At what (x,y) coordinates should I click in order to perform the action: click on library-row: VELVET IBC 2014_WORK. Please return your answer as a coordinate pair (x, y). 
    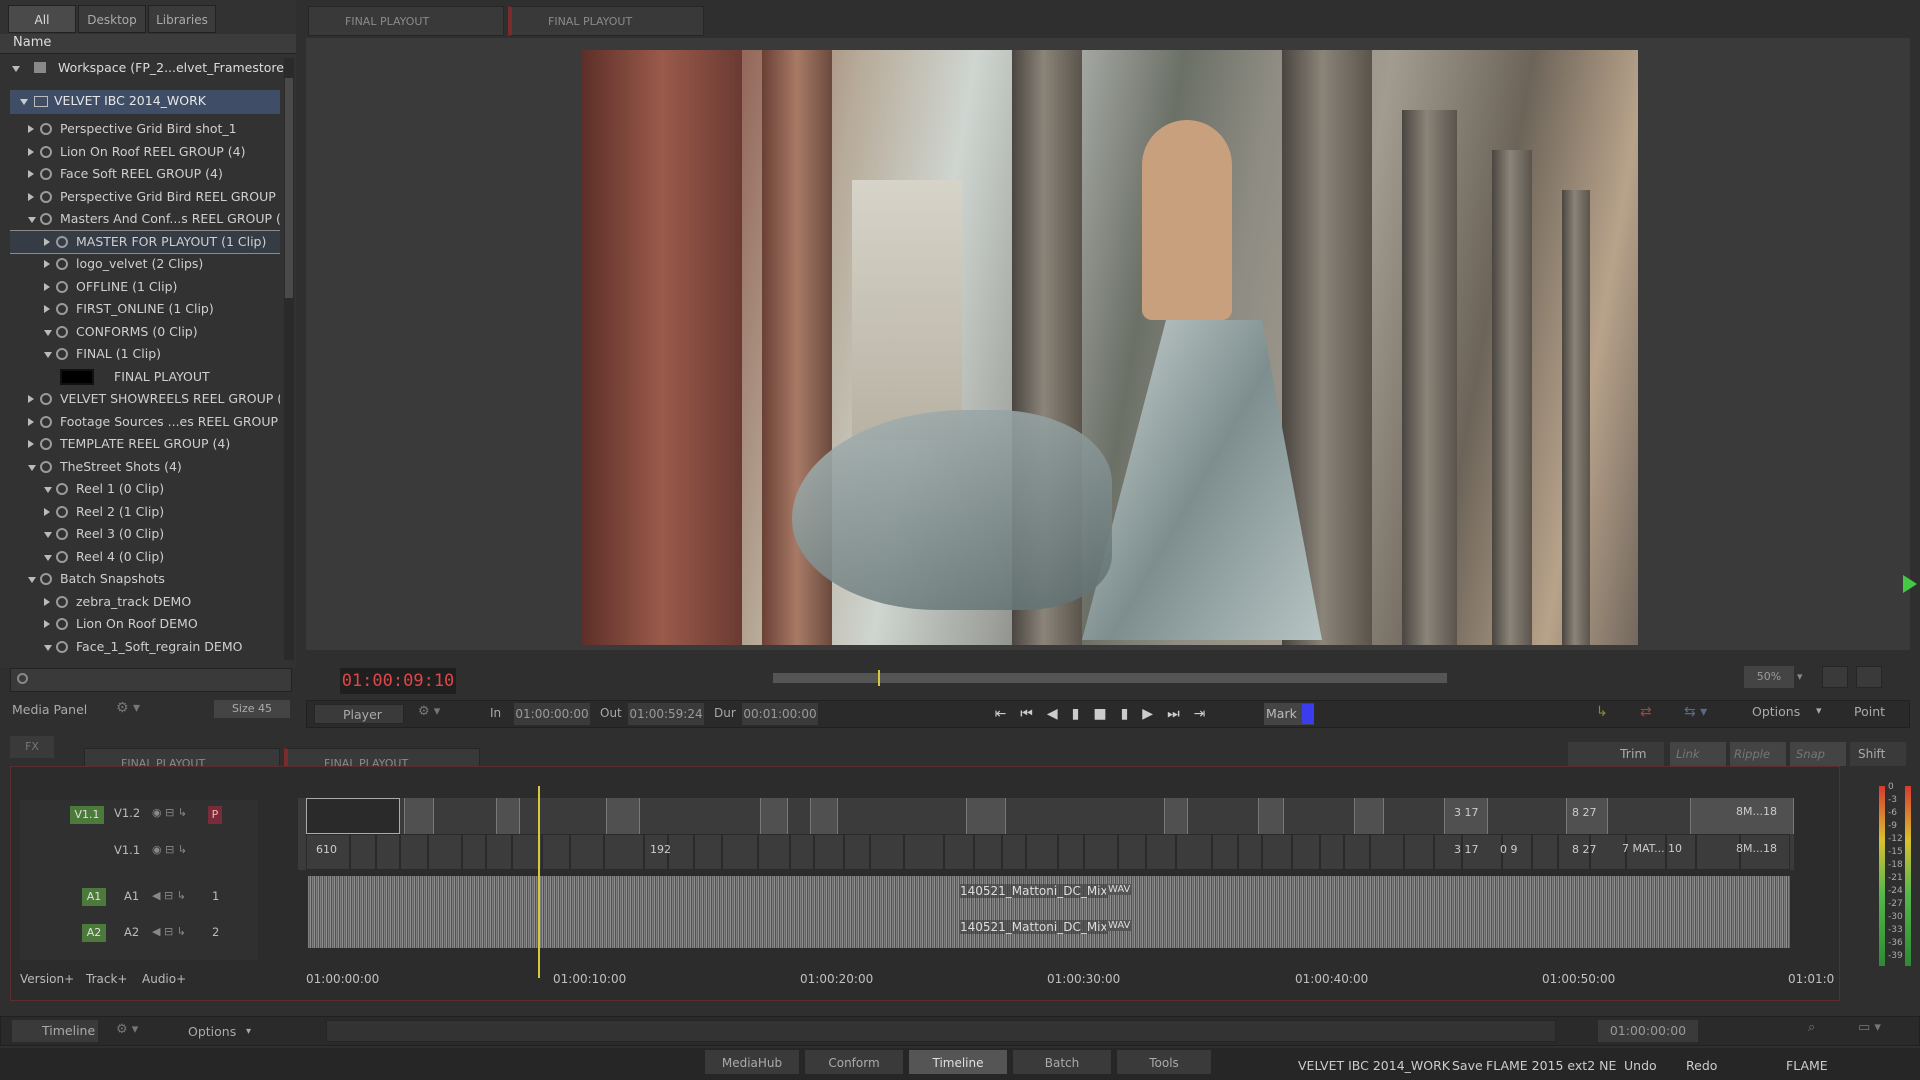
    Looking at the image, I should click on (145, 102).